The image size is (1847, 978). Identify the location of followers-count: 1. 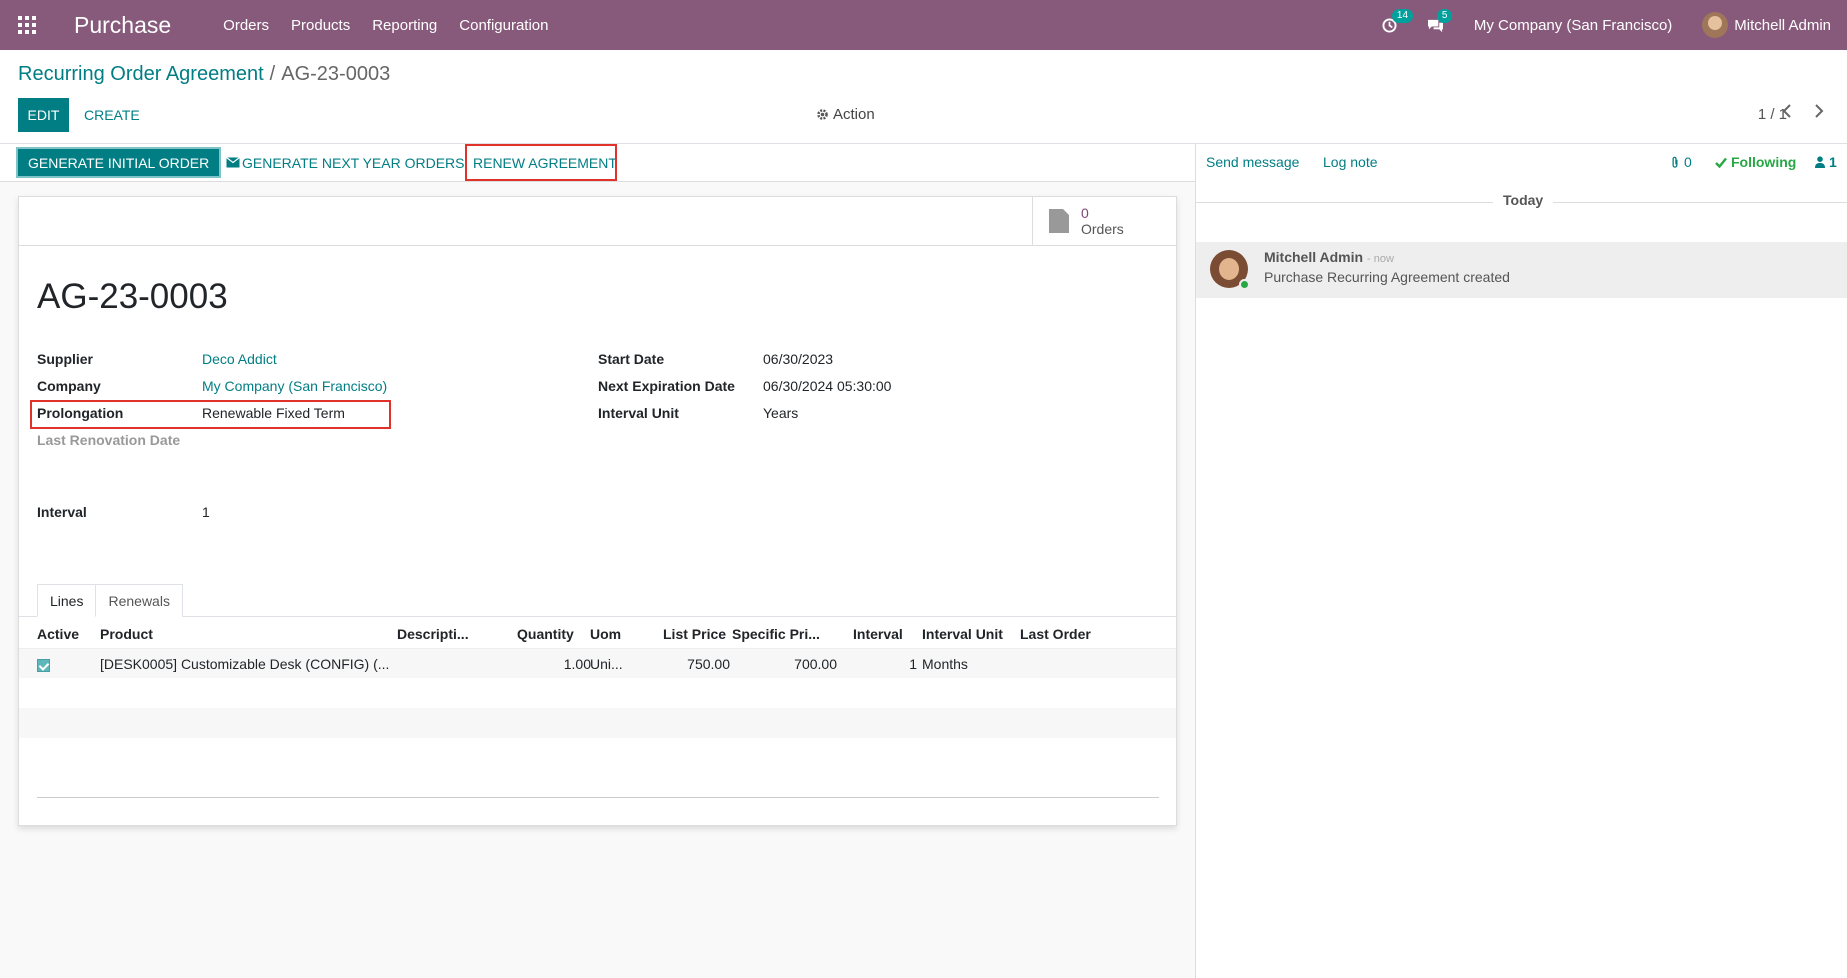
(1833, 162).